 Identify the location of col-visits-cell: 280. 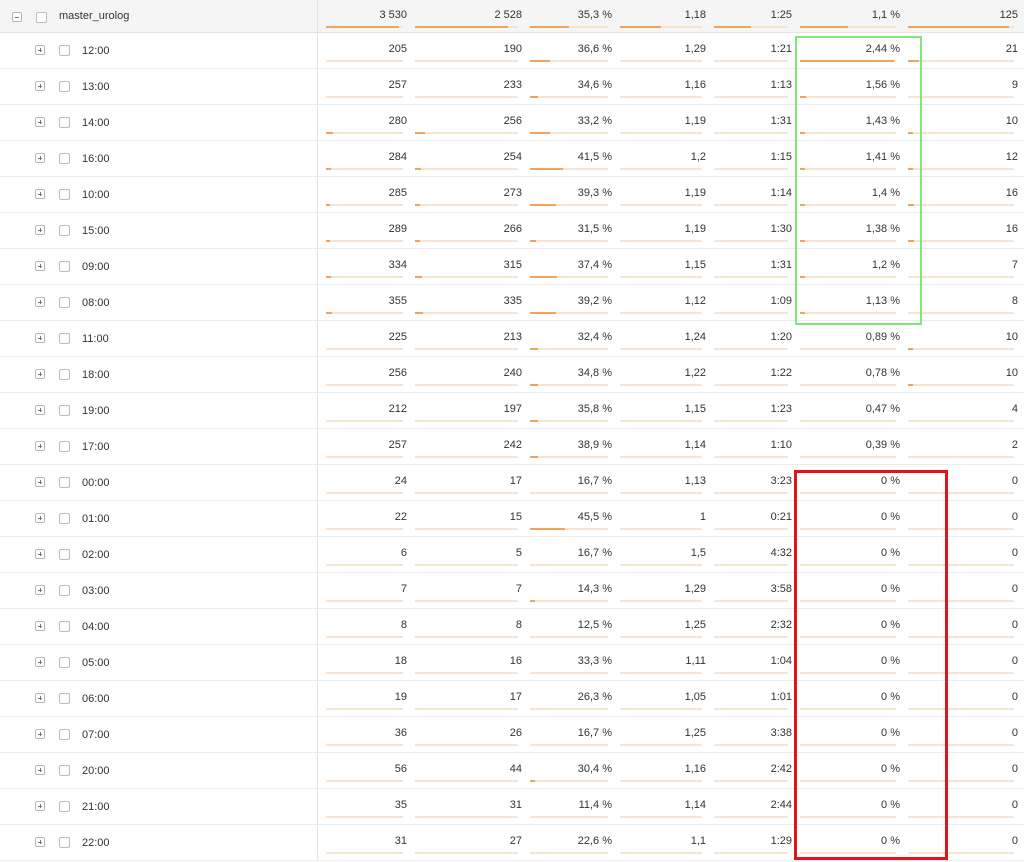
(362, 122).